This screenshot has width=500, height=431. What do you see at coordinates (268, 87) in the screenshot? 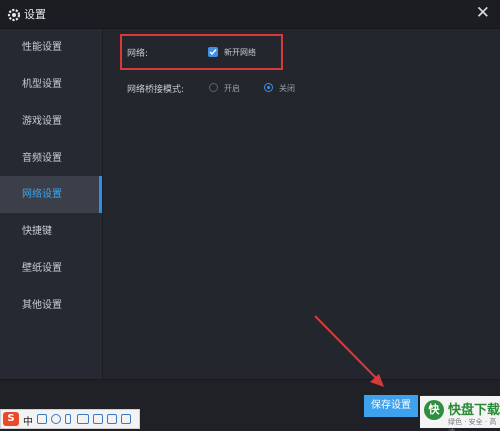
I see `bridge-off-radio` at bounding box center [268, 87].